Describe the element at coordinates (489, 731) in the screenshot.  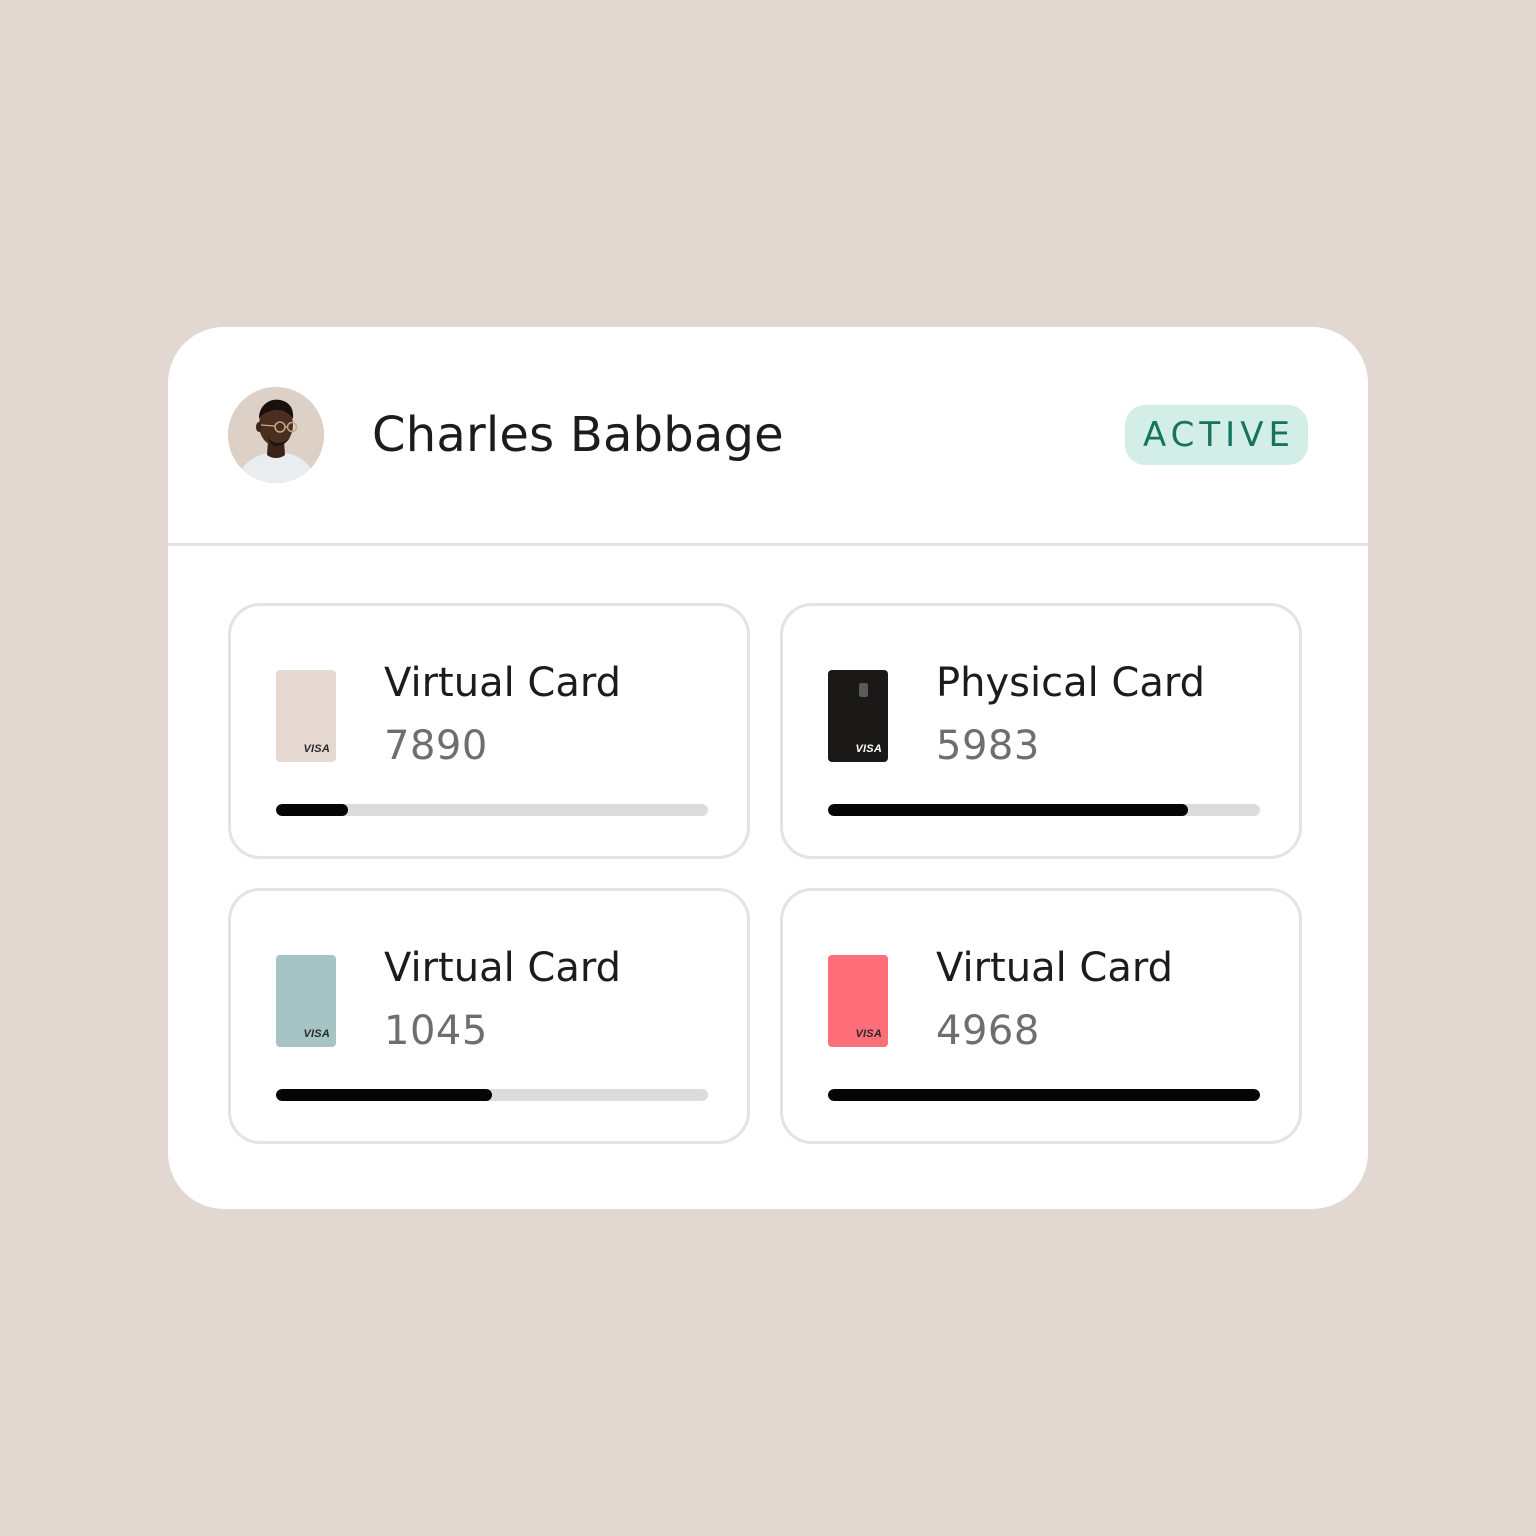
I see `card-tile: VISA Virtual Card 7890` at that location.